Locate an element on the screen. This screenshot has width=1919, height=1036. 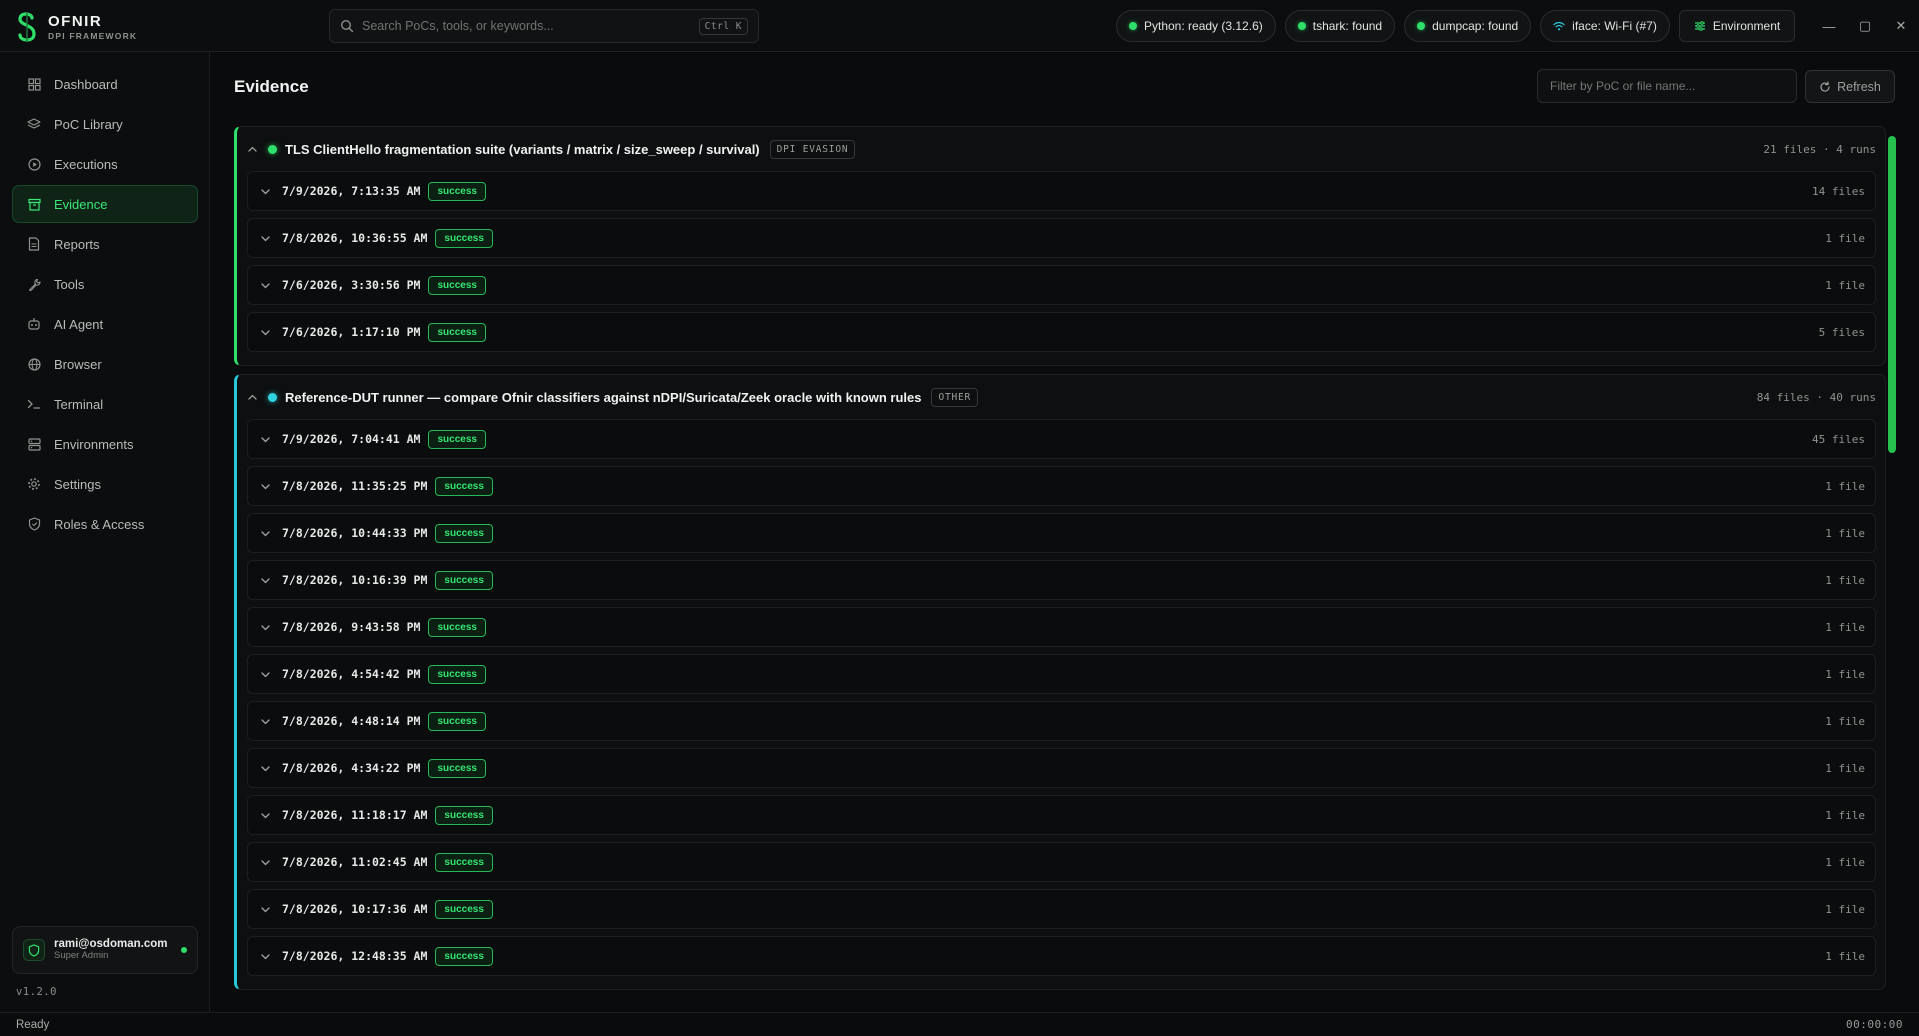
run-row: 7/8/2026, 10:16:39 PM success 1 file is located at coordinates (1061, 580).